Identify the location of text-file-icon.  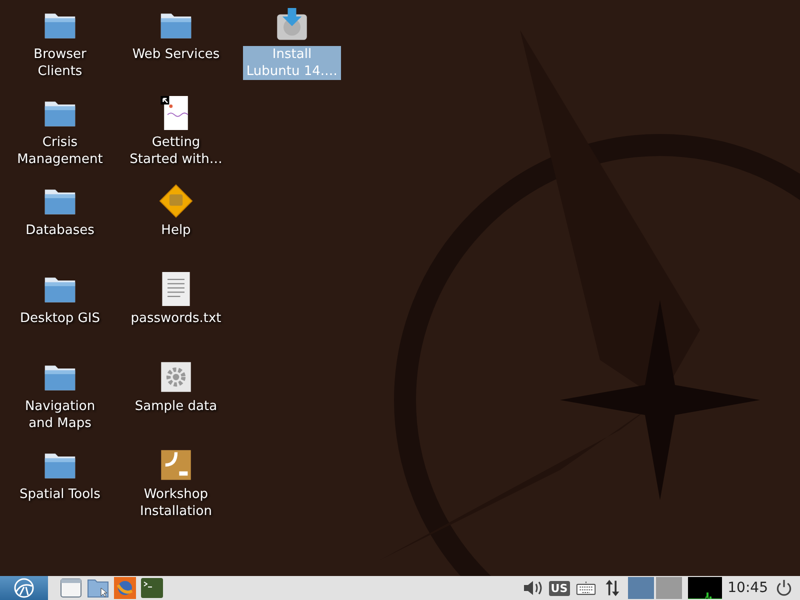
(176, 289).